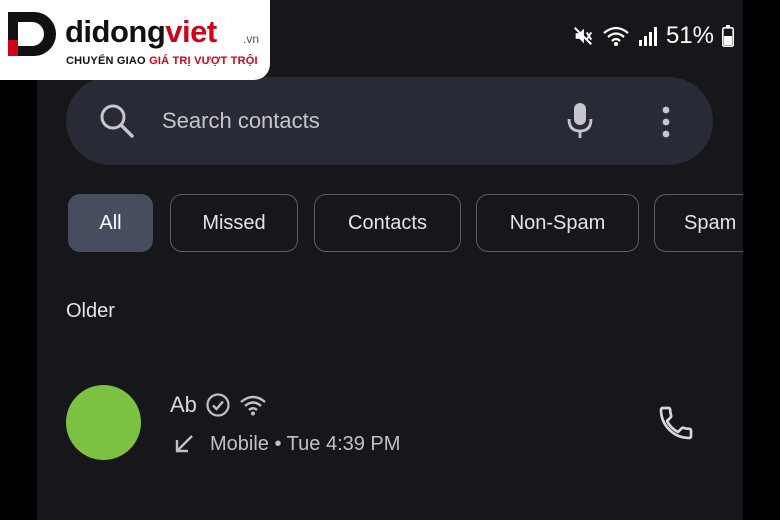  Describe the element at coordinates (162, 61) in the screenshot. I see `brand-tagline: CHUYỂN GIAO GIÁ TRỊ VƯỢT TRỘI` at that location.